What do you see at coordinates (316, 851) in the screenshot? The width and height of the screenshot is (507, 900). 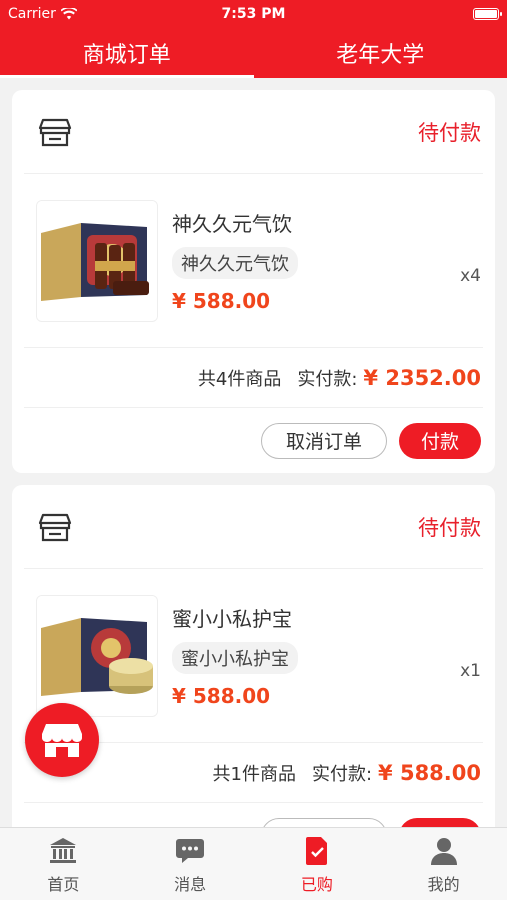 I see `purchased-icon` at bounding box center [316, 851].